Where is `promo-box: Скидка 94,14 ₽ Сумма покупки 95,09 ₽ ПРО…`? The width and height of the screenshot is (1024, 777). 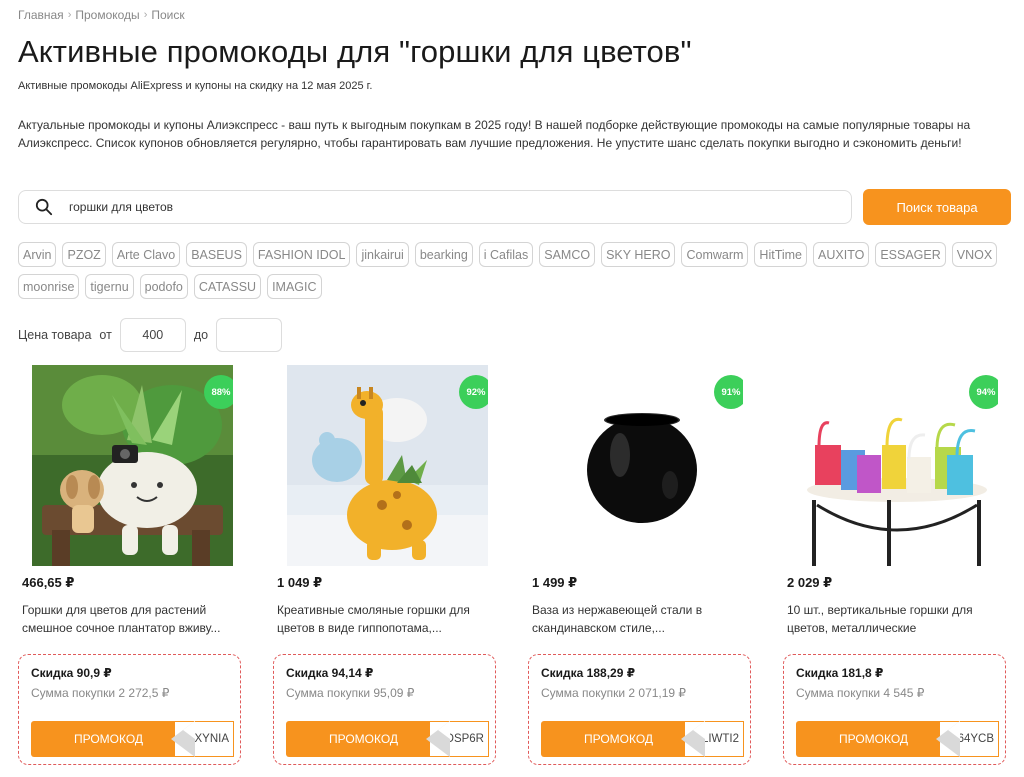
promo-box: Скидка 94,14 ₽ Сумма покупки 95,09 ₽ ПРО… is located at coordinates (384, 709).